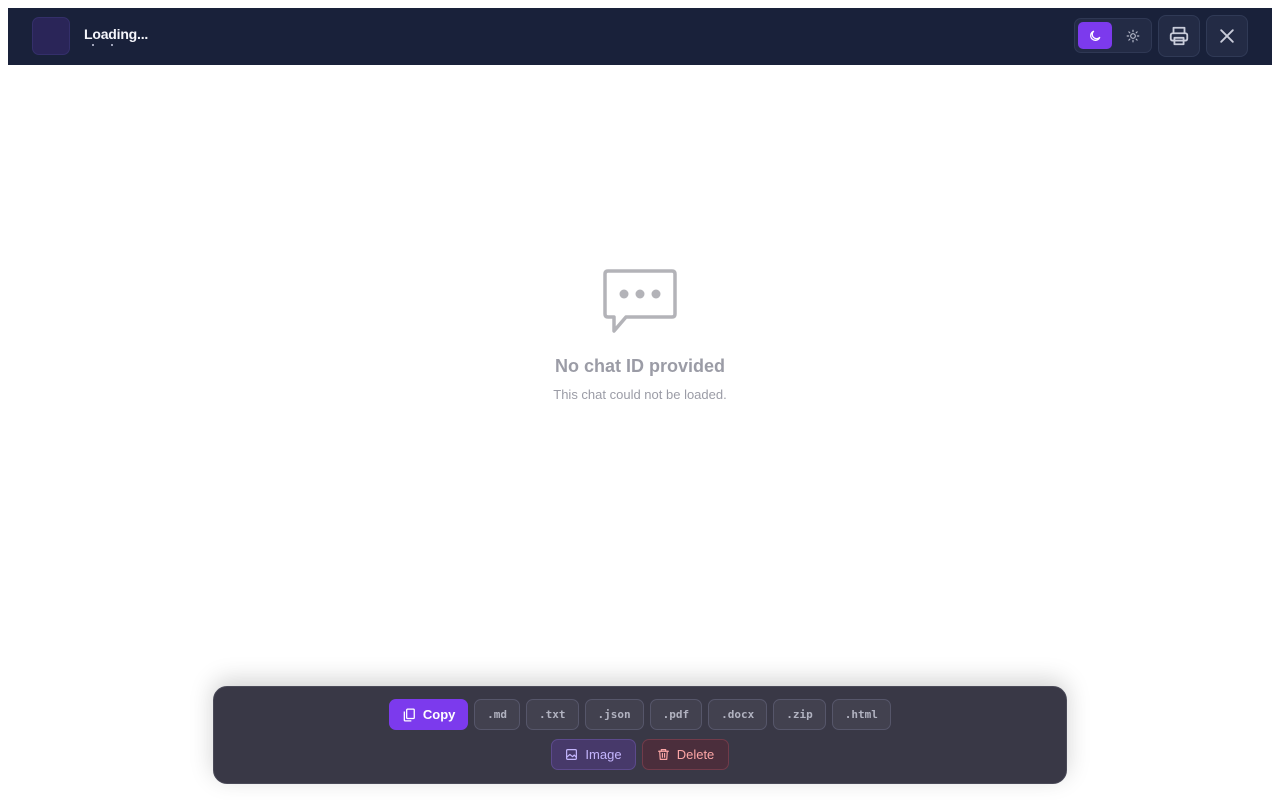 This screenshot has width=1280, height=800. Describe the element at coordinates (552, 714) in the screenshot. I see `format-txt-button: .txt` at that location.